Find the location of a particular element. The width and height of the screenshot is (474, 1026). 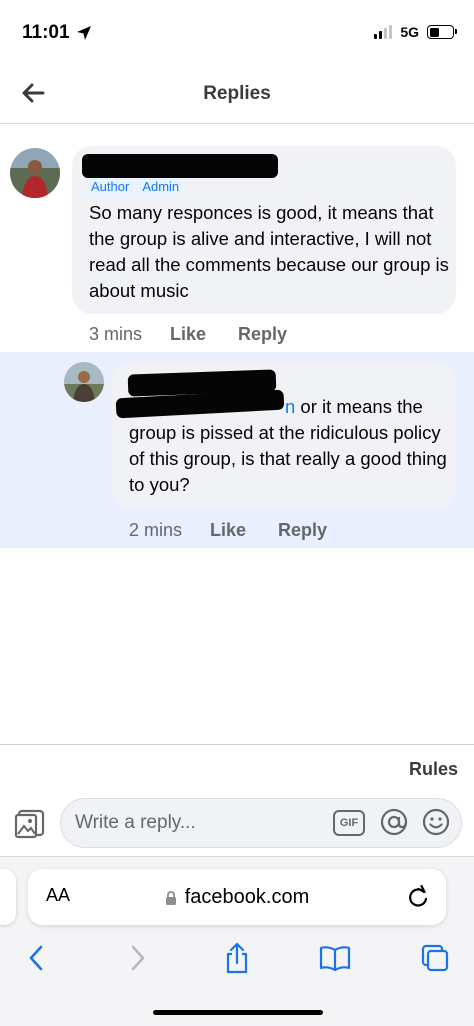

url-text: facebook.com is located at coordinates (247, 897).